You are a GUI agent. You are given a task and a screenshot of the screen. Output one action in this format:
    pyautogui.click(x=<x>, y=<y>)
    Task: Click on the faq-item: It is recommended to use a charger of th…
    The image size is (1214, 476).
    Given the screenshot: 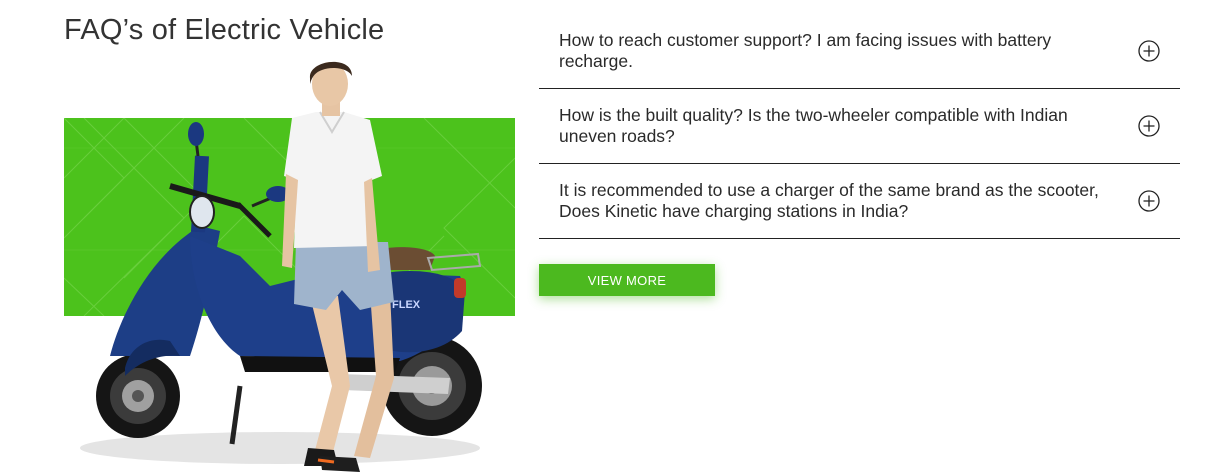 What is the action you would take?
    pyautogui.click(x=859, y=201)
    